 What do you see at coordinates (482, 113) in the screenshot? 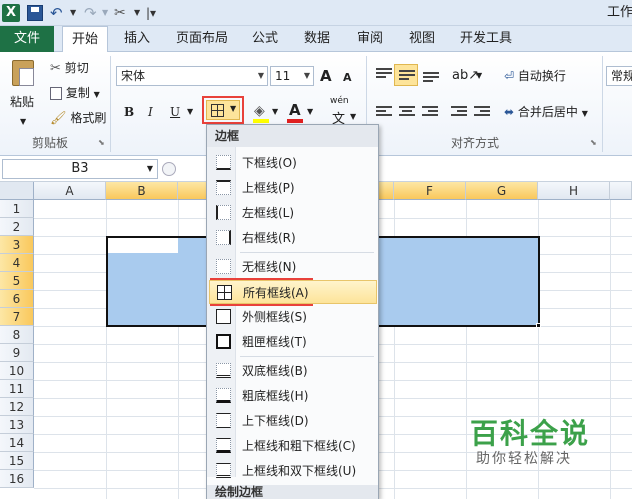
I see `increase-indent-icon` at bounding box center [482, 113].